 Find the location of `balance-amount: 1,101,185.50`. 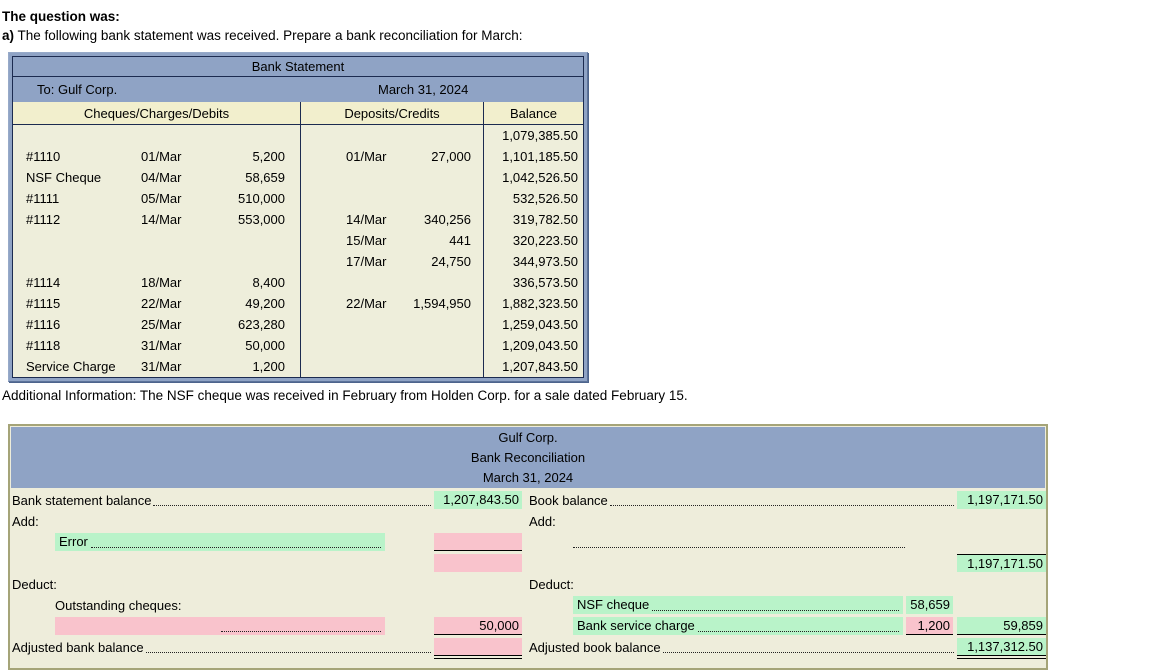

balance-amount: 1,101,185.50 is located at coordinates (540, 156).